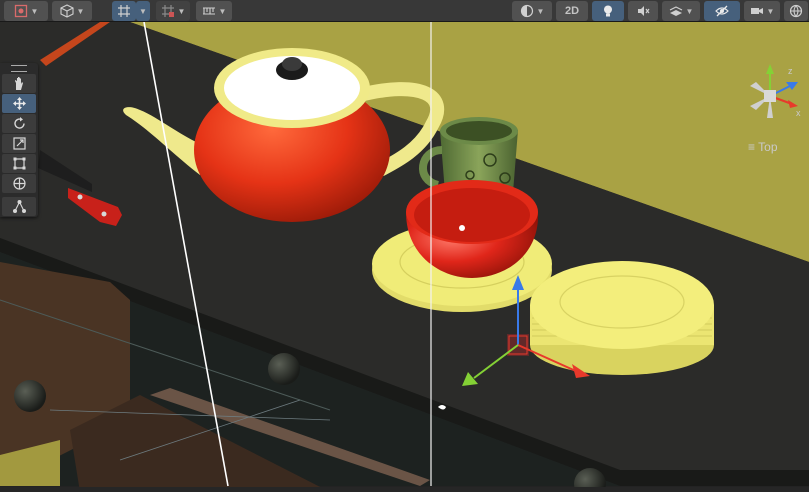  I want to click on custom-tool, so click(19, 206).